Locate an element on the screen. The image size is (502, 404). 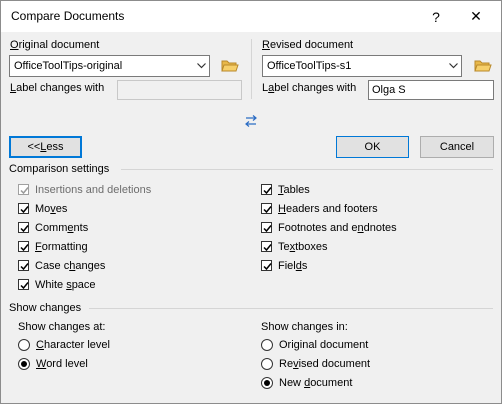
label-part: es is located at coordinates (61, 208).